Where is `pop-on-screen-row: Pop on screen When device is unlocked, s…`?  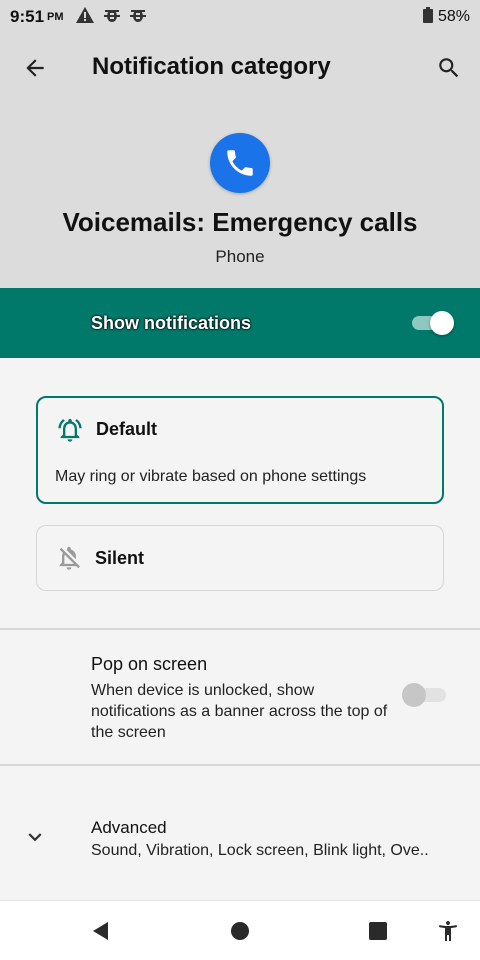
pop-on-screen-row: Pop on screen When device is unlocked, s… is located at coordinates (240, 697).